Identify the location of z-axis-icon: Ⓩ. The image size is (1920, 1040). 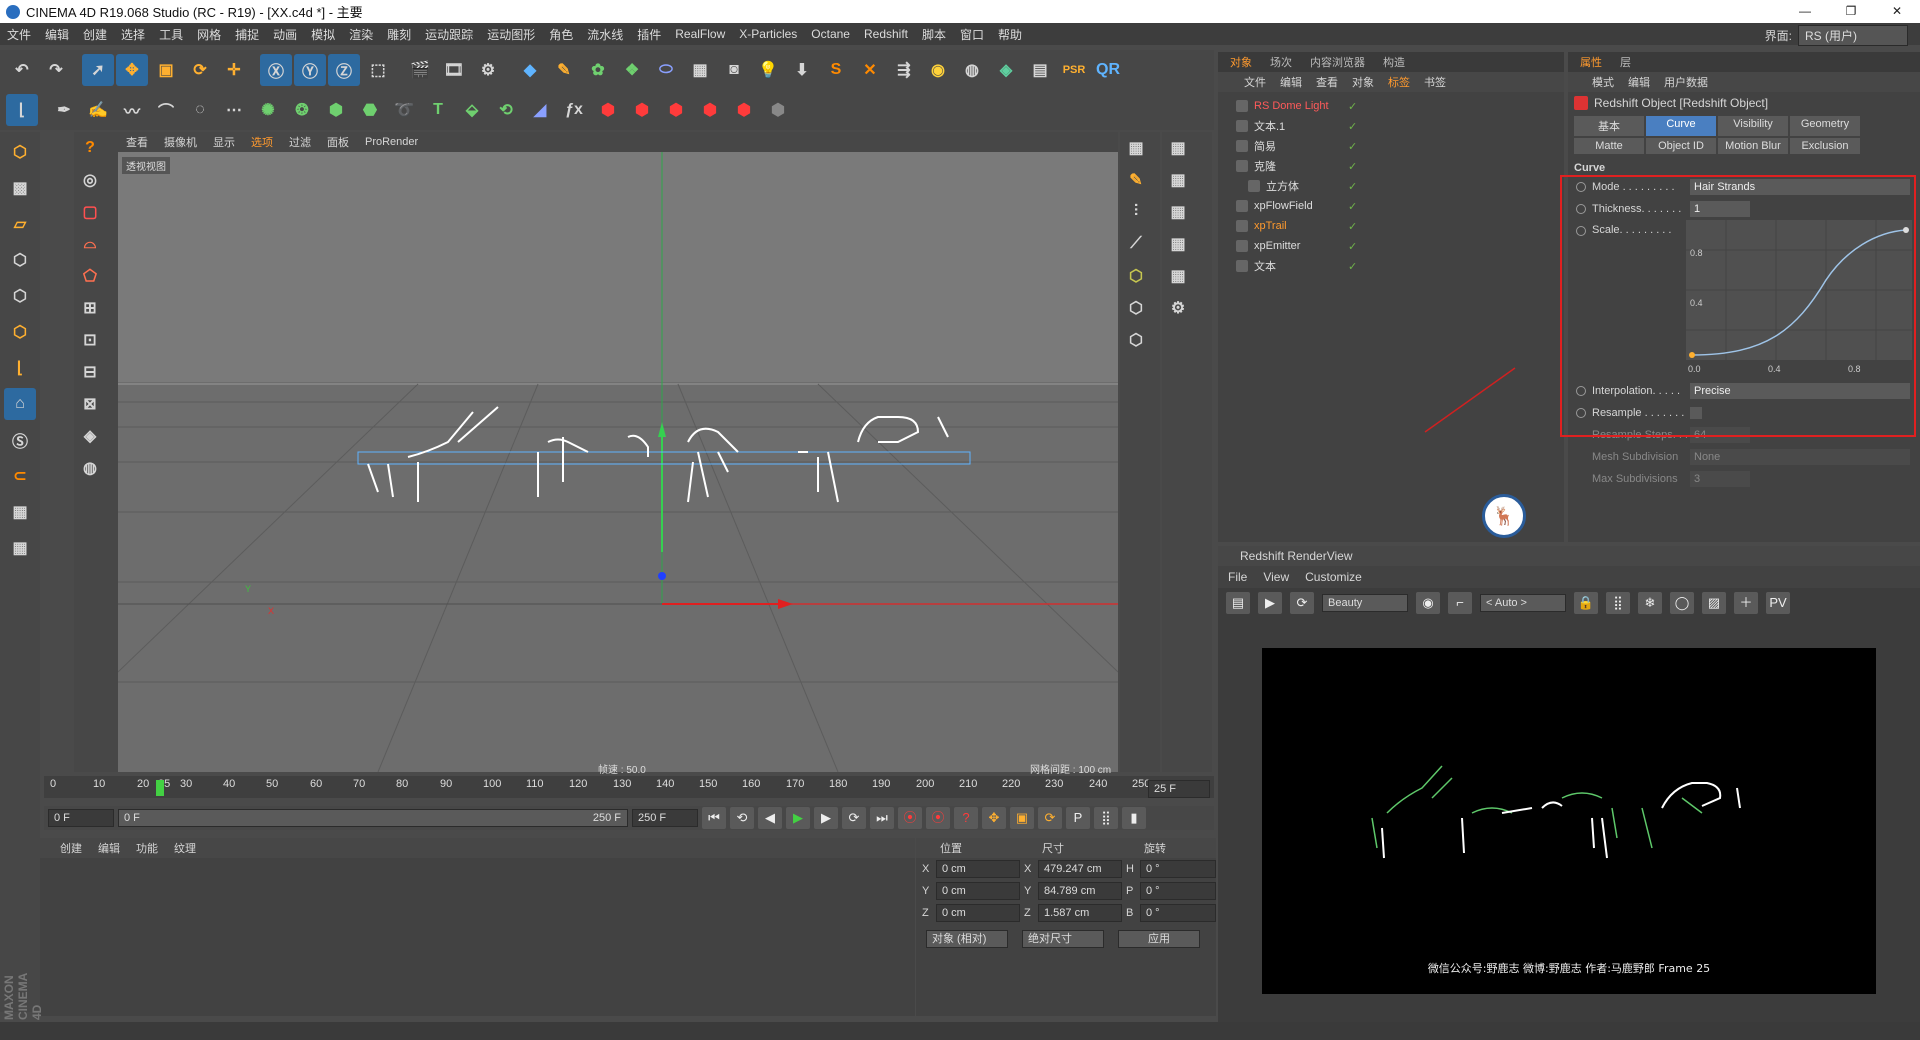
(344, 70).